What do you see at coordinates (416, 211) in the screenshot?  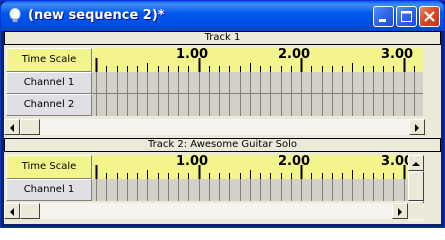 I see `size-grip` at bounding box center [416, 211].